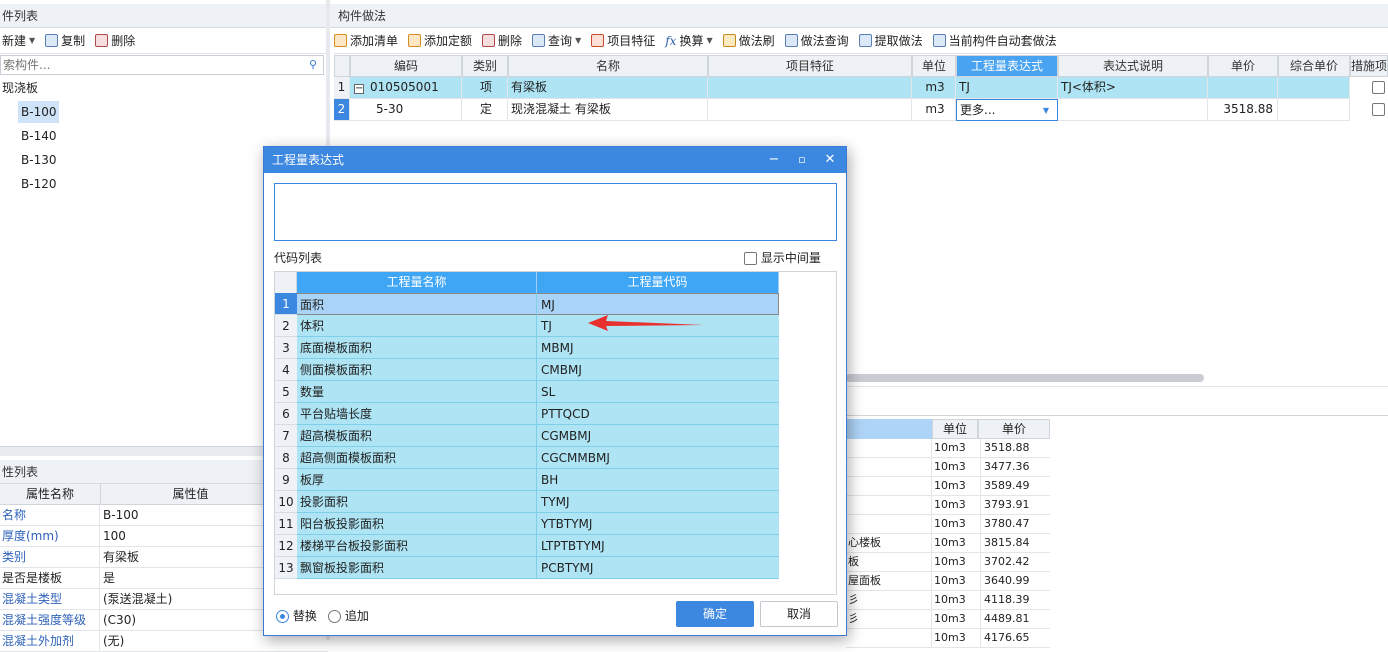 Image resolution: width=1388 pixels, height=652 pixels. What do you see at coordinates (948, 600) in the screenshot?
I see `bottom-table-row: 彡 10m3 4118.39` at bounding box center [948, 600].